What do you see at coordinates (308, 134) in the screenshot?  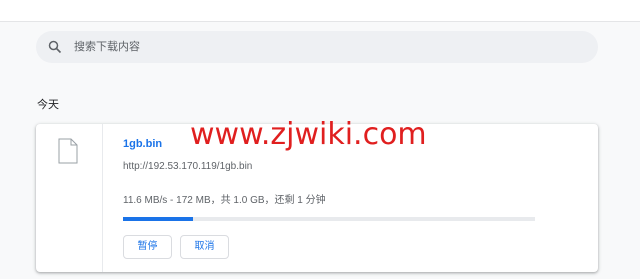 I see `watermark-text: www.zjwiki.com` at bounding box center [308, 134].